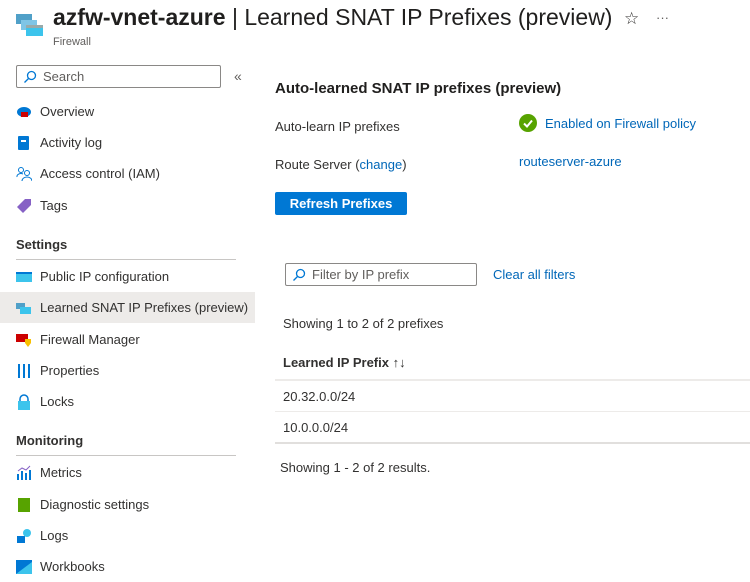 This screenshot has height=582, width=750. I want to click on auto-learn-status: Enabled on Firewall policy, so click(607, 123).